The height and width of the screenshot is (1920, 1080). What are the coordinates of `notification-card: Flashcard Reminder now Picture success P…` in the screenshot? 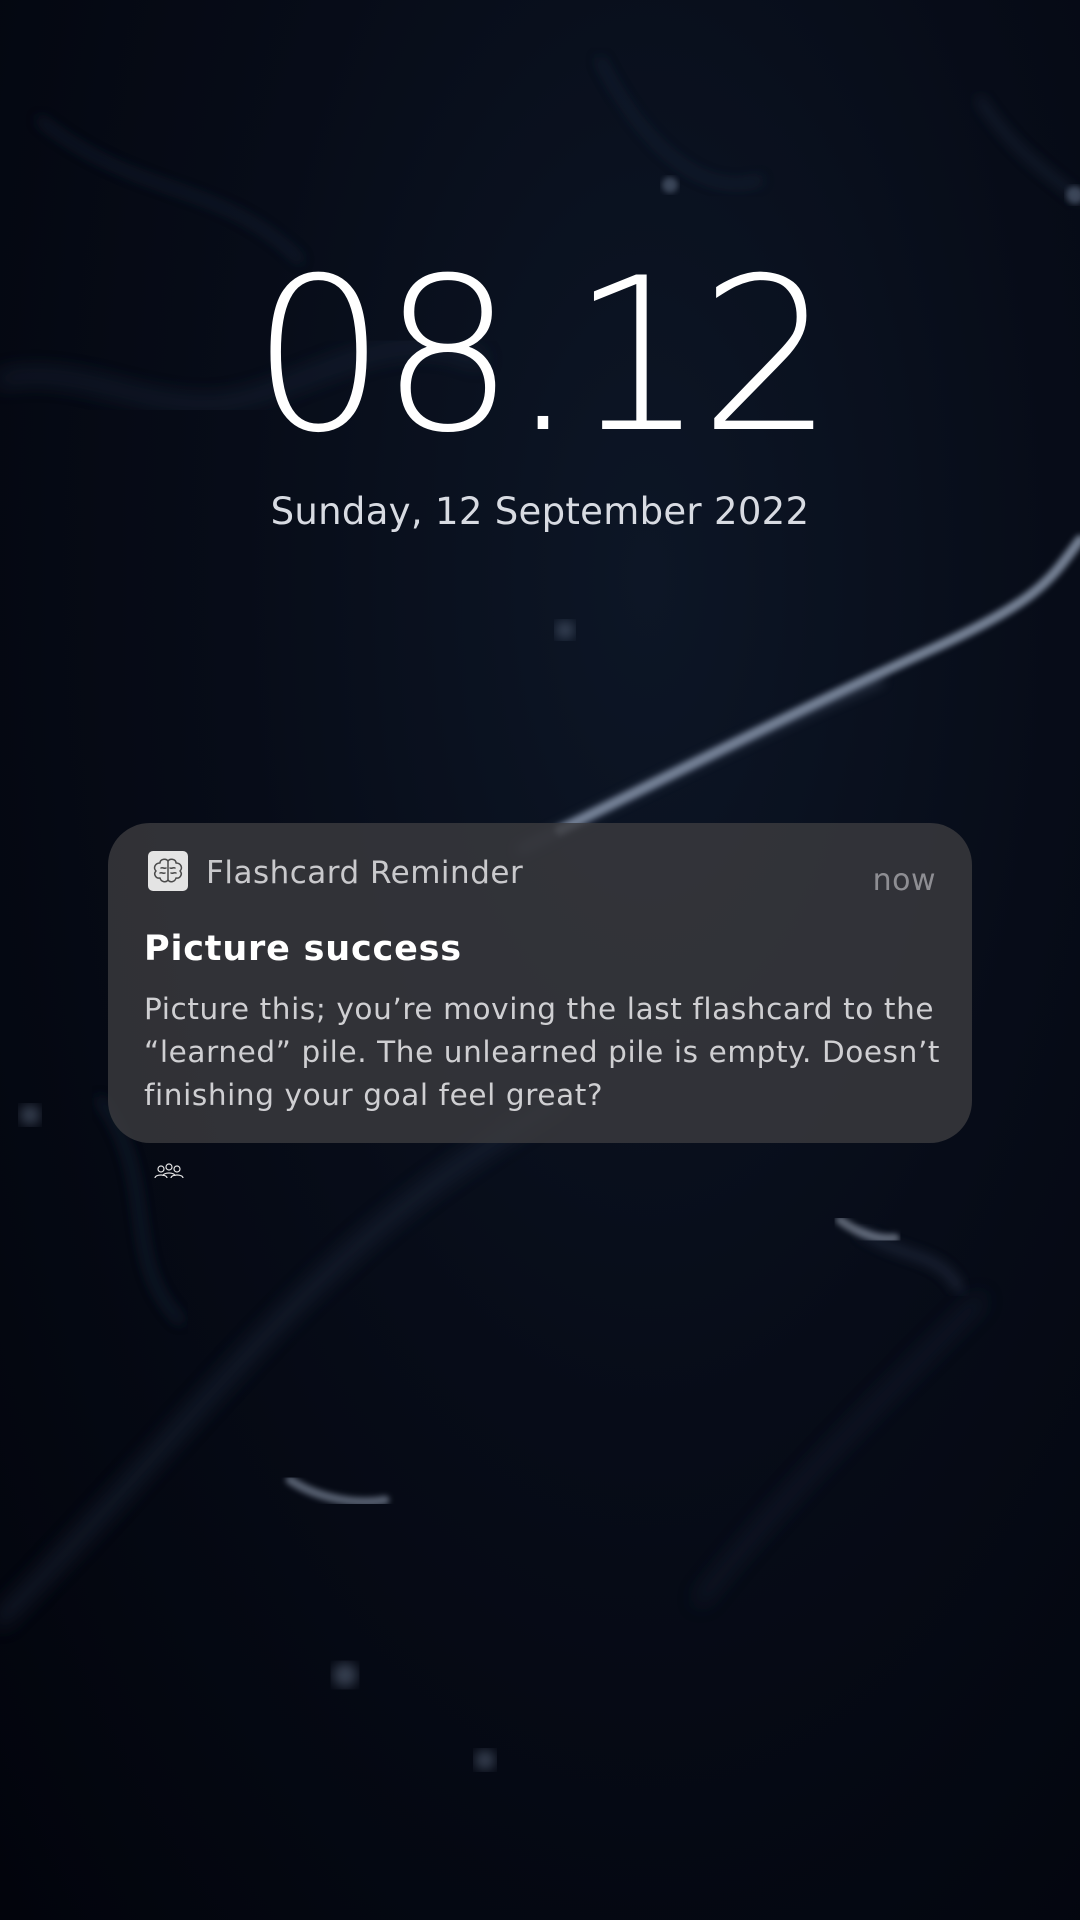 It's located at (540, 983).